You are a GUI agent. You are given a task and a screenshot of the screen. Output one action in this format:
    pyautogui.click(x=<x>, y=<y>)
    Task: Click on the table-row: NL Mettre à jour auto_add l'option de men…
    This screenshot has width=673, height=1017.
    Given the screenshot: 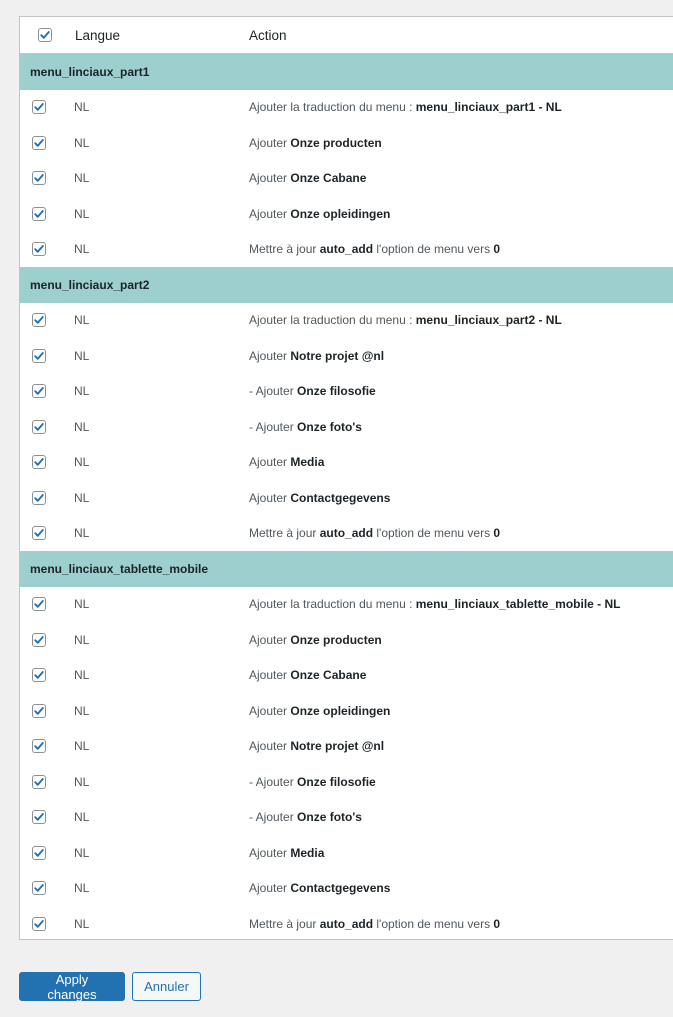 What is the action you would take?
    pyautogui.click(x=346, y=534)
    